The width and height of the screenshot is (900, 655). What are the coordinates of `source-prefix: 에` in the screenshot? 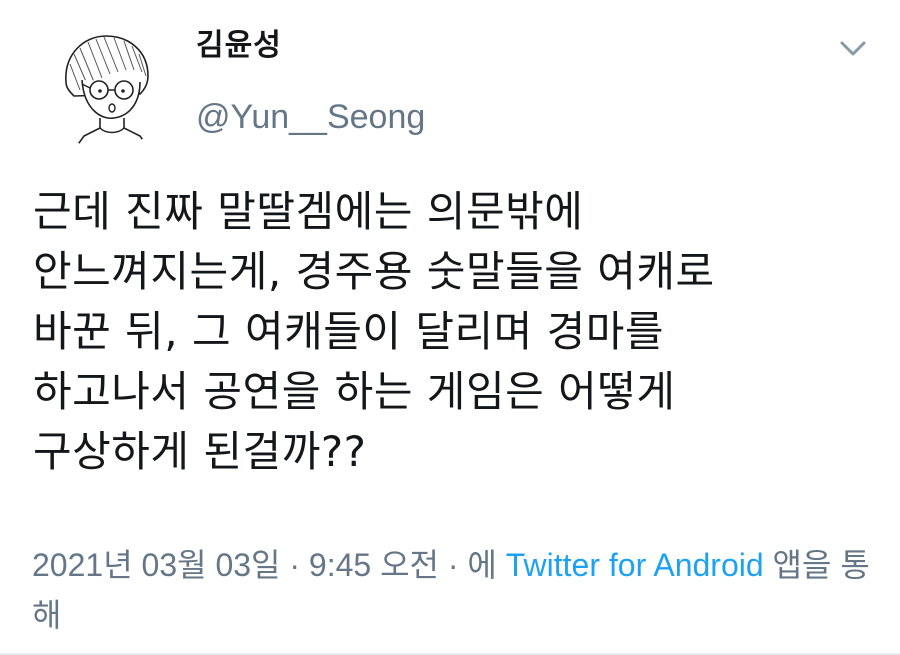 It's located at (486, 565).